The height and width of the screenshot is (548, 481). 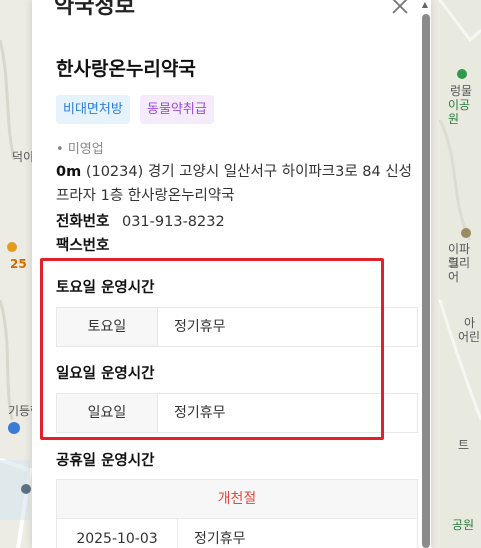 What do you see at coordinates (220, 539) in the screenshot?
I see `holiday-hours-value: 정기휴무` at bounding box center [220, 539].